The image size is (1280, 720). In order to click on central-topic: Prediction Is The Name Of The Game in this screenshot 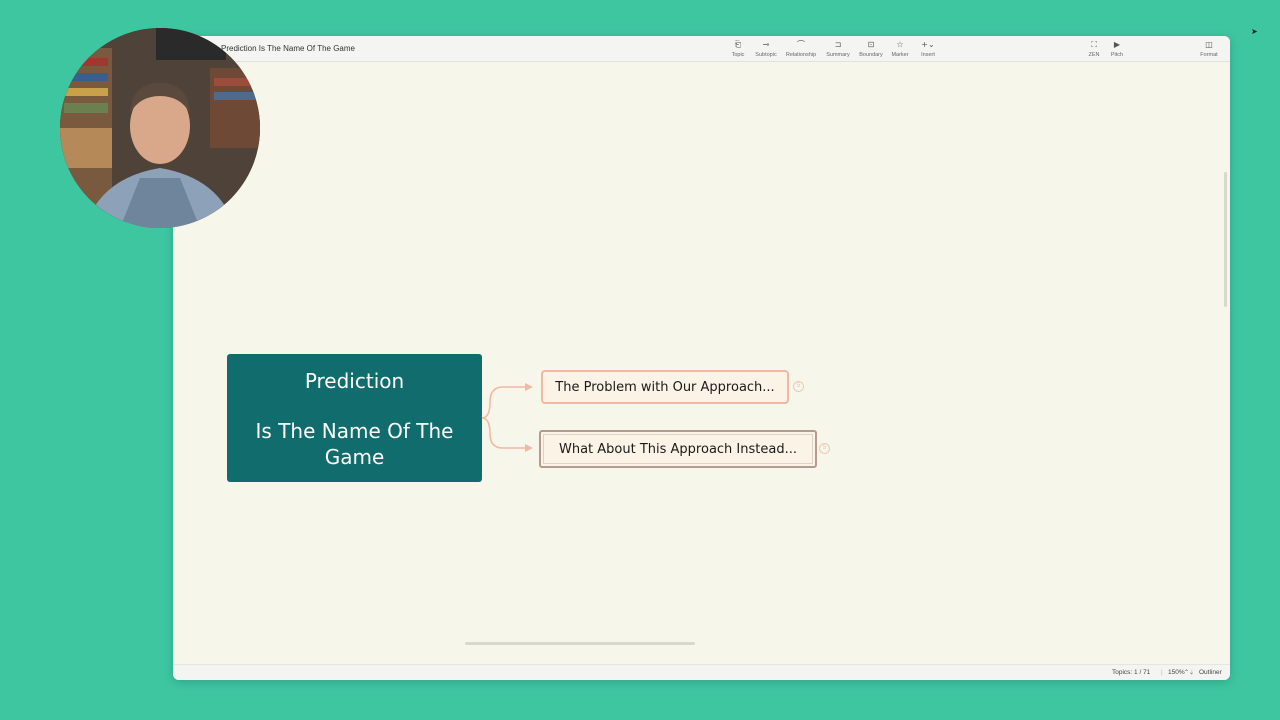, I will do `click(354, 418)`.